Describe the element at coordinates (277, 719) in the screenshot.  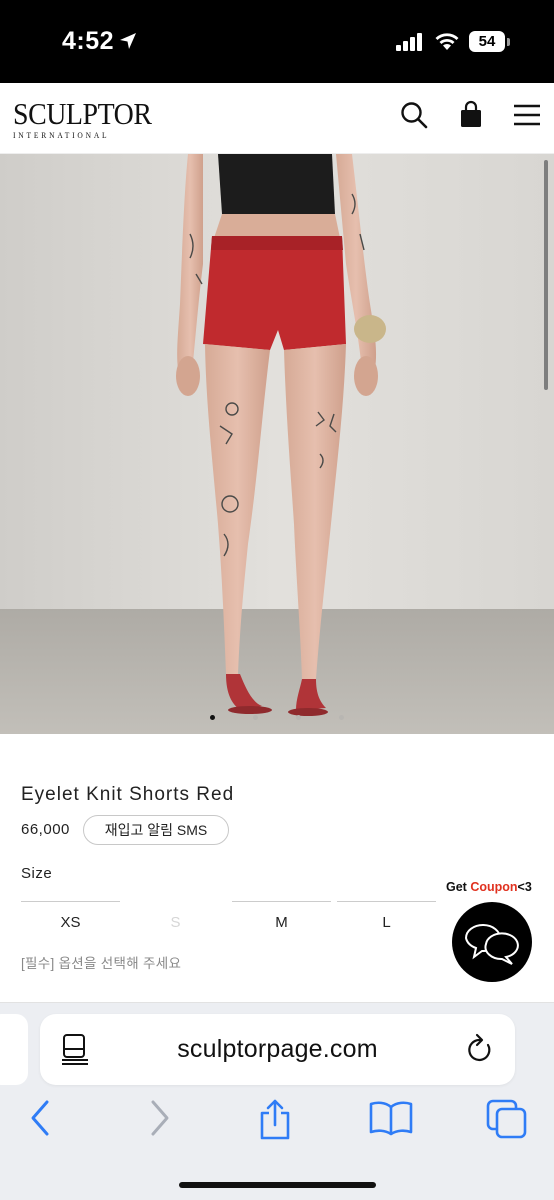
I see `gallery-pagination` at that location.